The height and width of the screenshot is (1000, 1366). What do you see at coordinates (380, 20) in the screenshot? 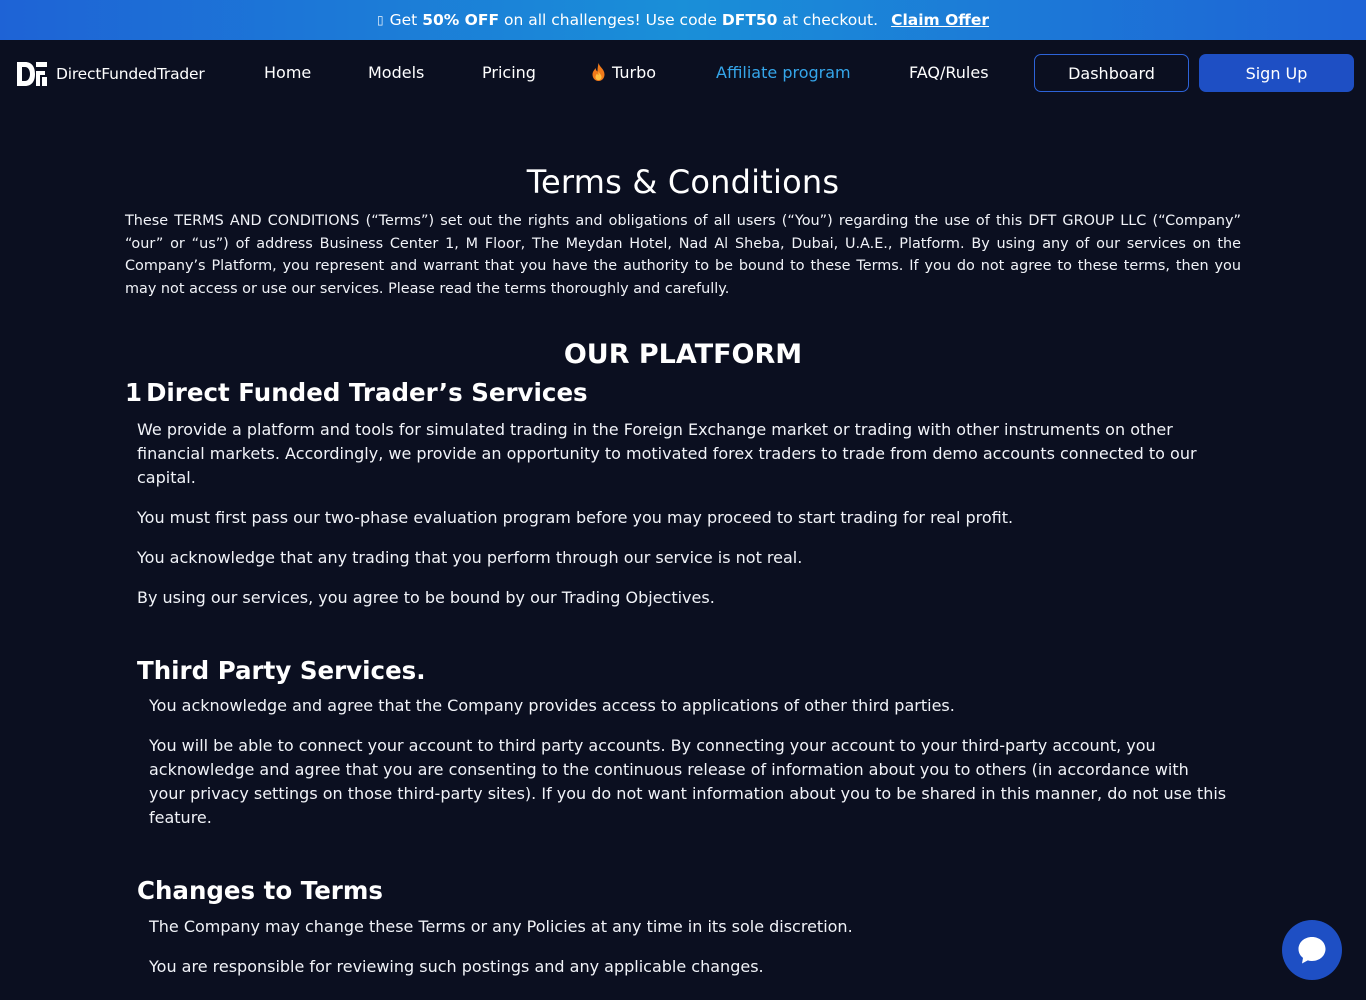
I see `gift-icon: ▯` at bounding box center [380, 20].